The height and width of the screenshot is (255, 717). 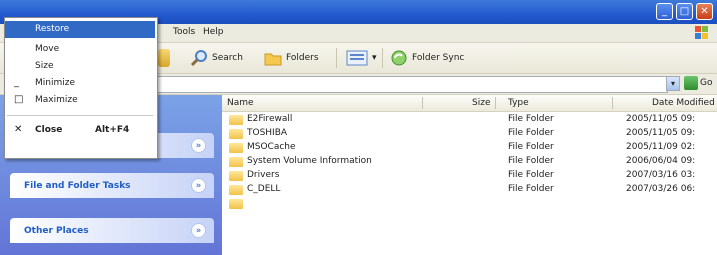 What do you see at coordinates (469, 120) in the screenshot?
I see `file-row: E2Firewall File Folder 2005/11/05 09:` at bounding box center [469, 120].